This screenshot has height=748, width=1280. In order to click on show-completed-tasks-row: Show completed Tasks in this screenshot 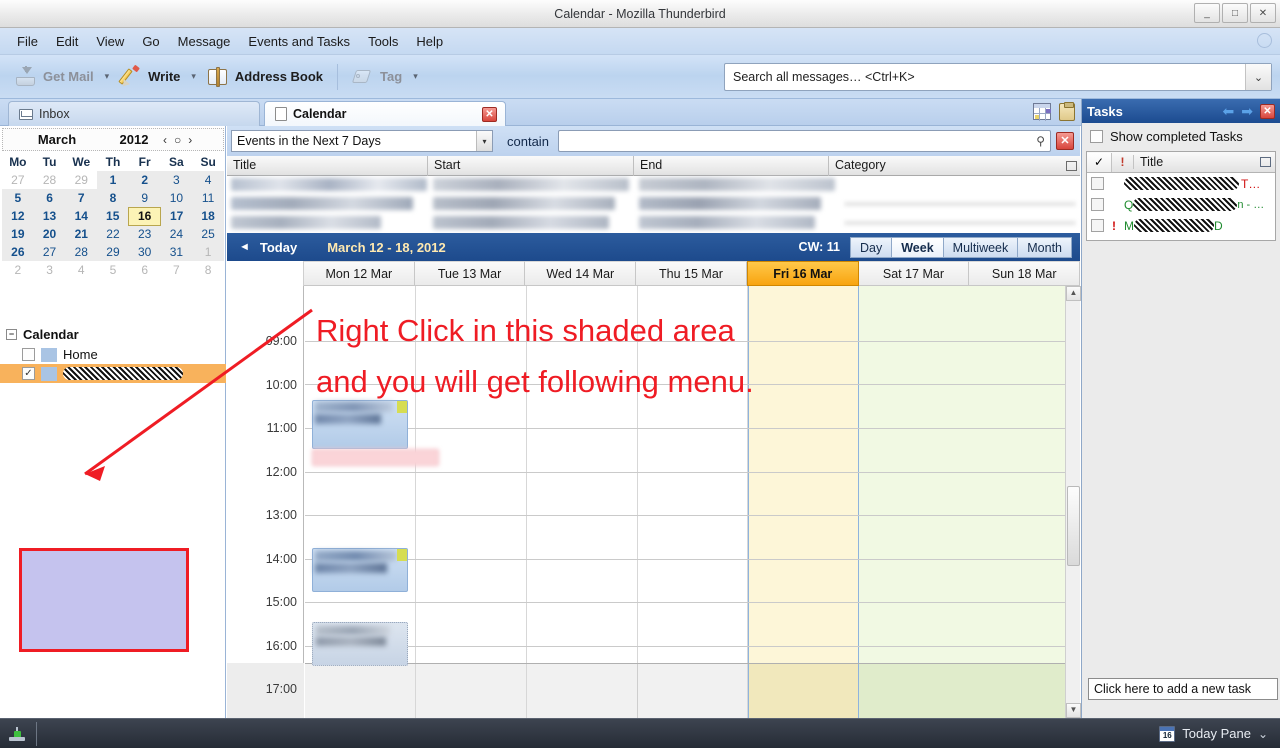, I will do `click(1181, 136)`.